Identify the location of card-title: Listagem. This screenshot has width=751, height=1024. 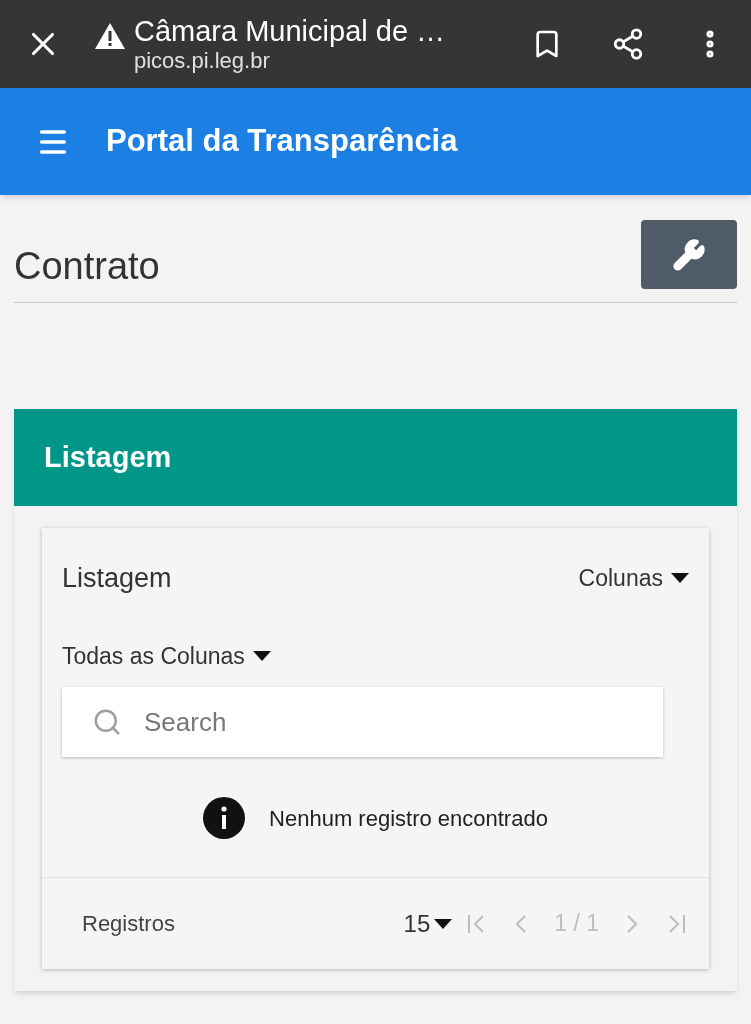
(108, 457).